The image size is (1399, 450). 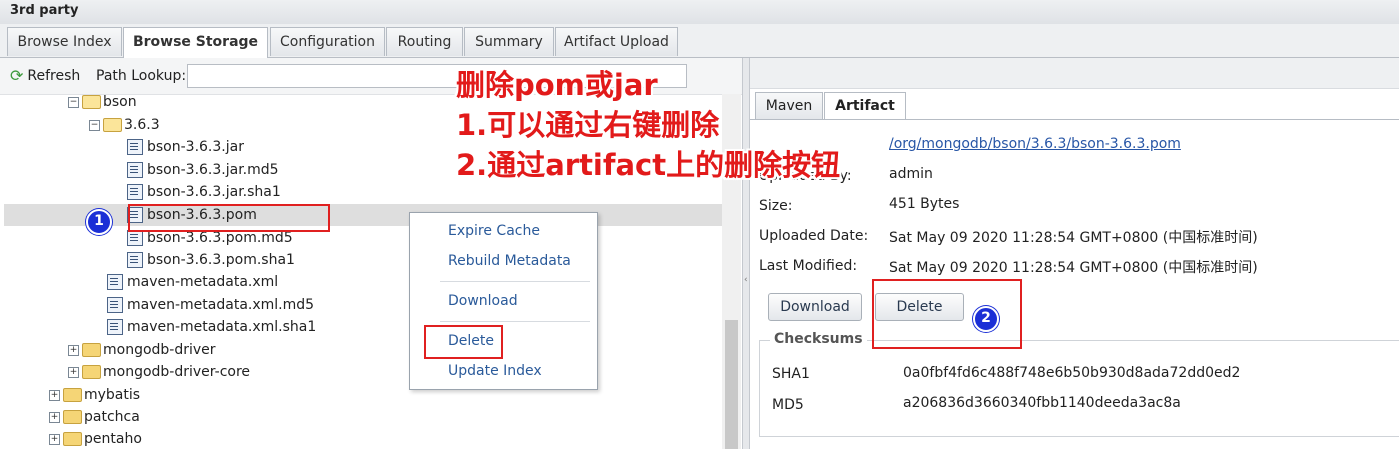 I want to click on sha1-value: 0a0fbf4fd6c488f748e6b50b930d8ada72dd0ed2, so click(x=1072, y=373).